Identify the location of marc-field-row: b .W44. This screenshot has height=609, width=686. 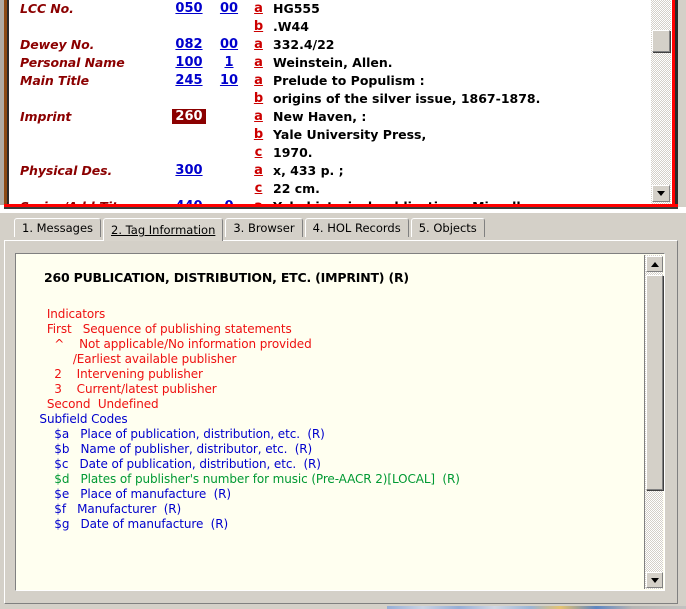
(329, 27).